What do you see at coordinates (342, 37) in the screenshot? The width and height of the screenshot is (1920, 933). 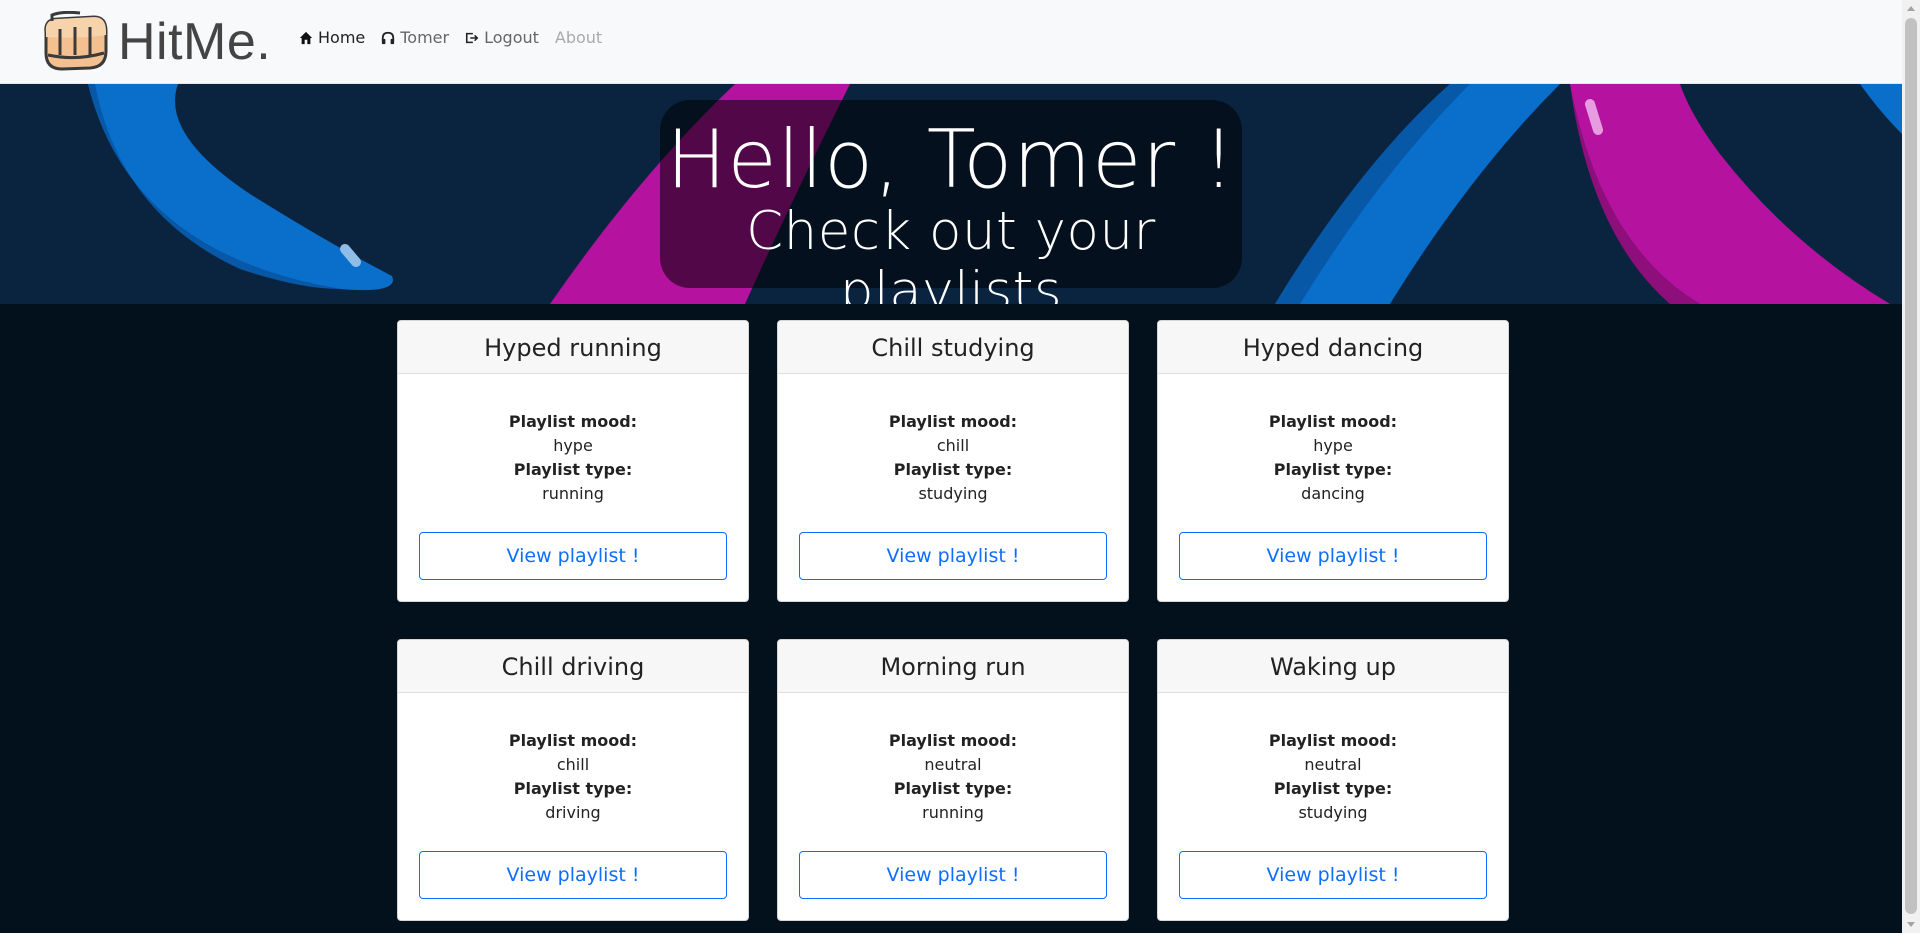 I see `nav-home-label: Home` at bounding box center [342, 37].